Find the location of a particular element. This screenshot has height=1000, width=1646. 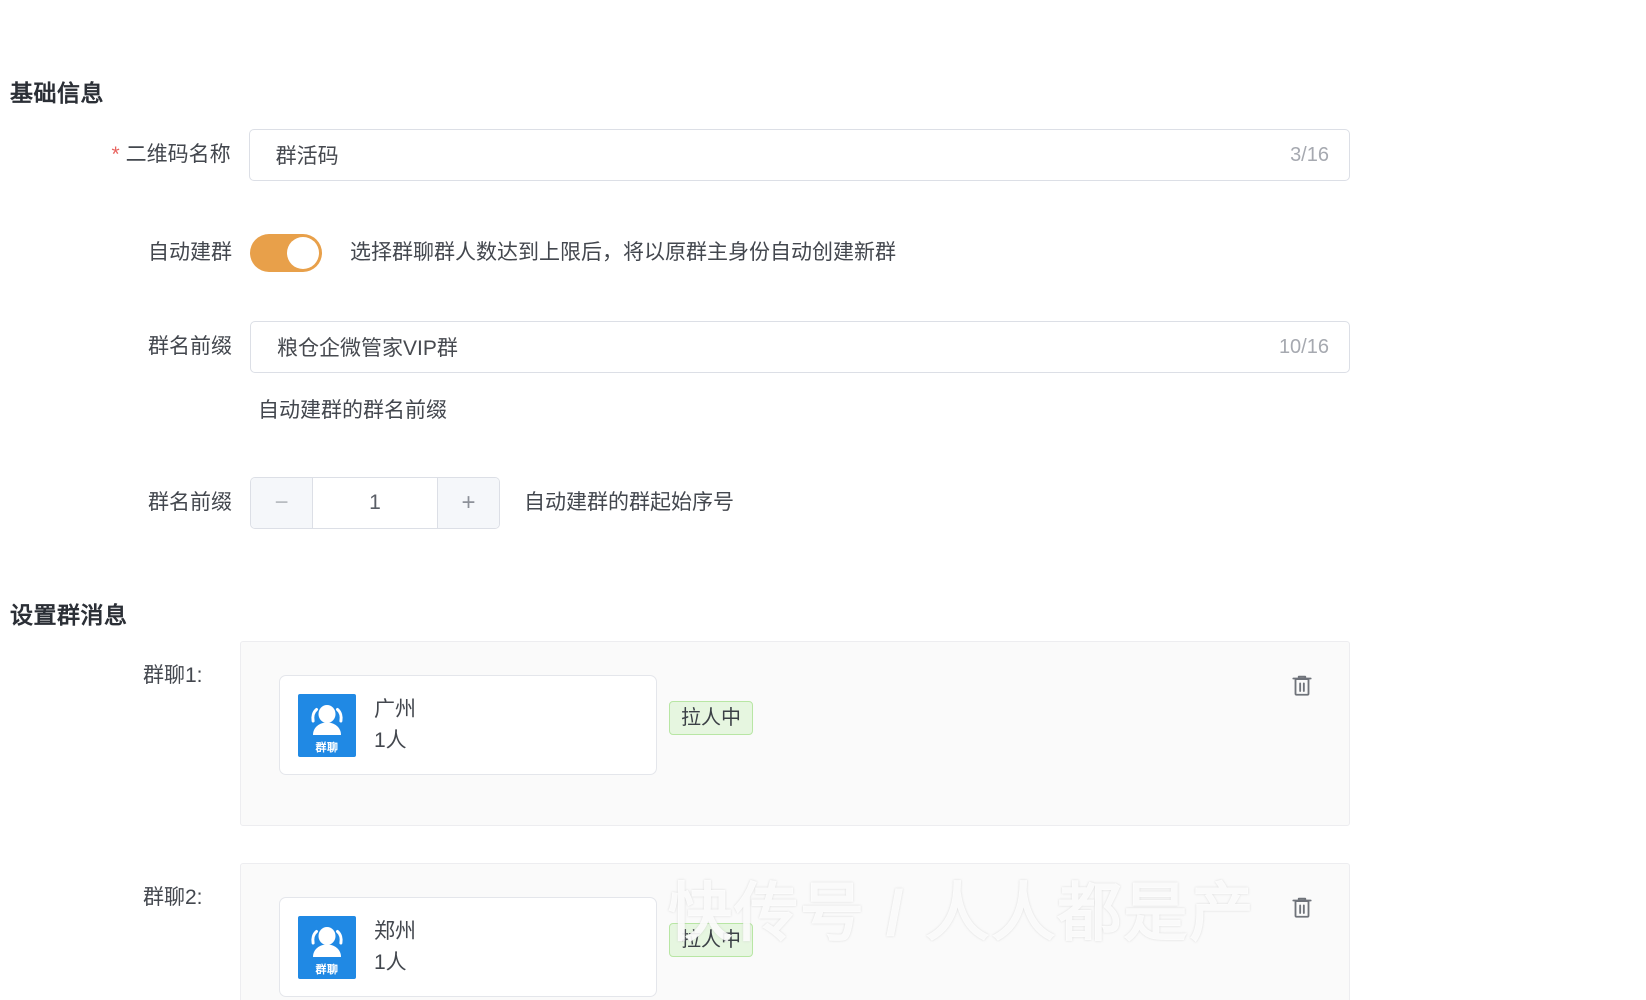

start-index-row: 群名前缀 − 1 + 自动建群的群起始序号 is located at coordinates (680, 503).